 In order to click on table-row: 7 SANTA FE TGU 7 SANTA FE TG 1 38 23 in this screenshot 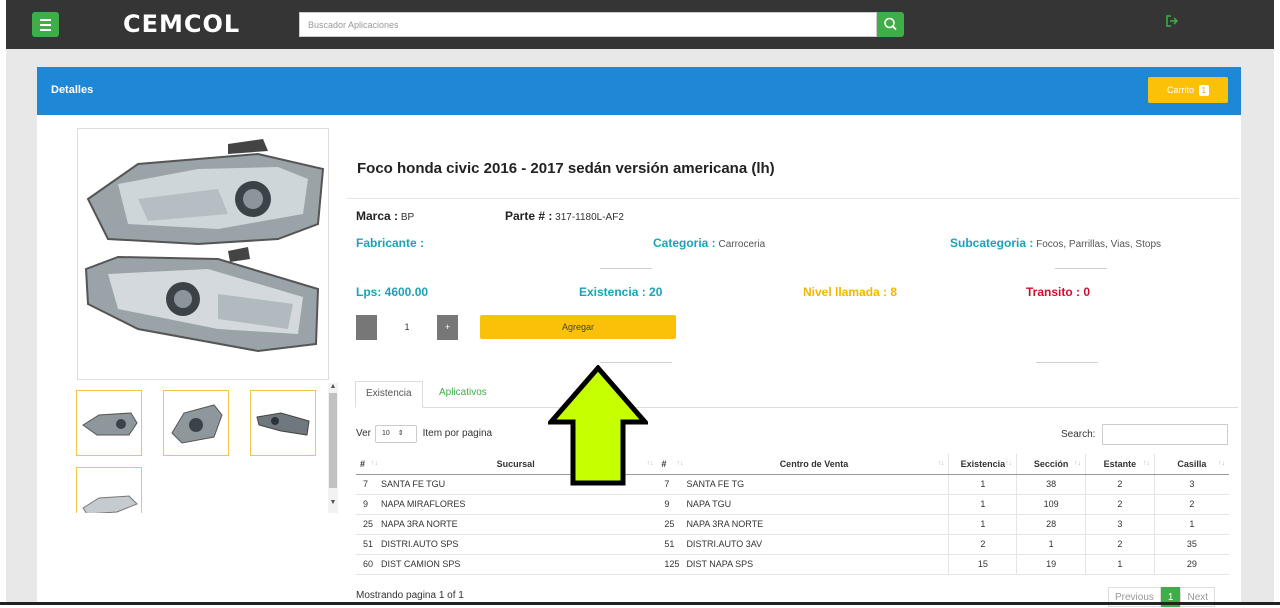, I will do `click(792, 484)`.